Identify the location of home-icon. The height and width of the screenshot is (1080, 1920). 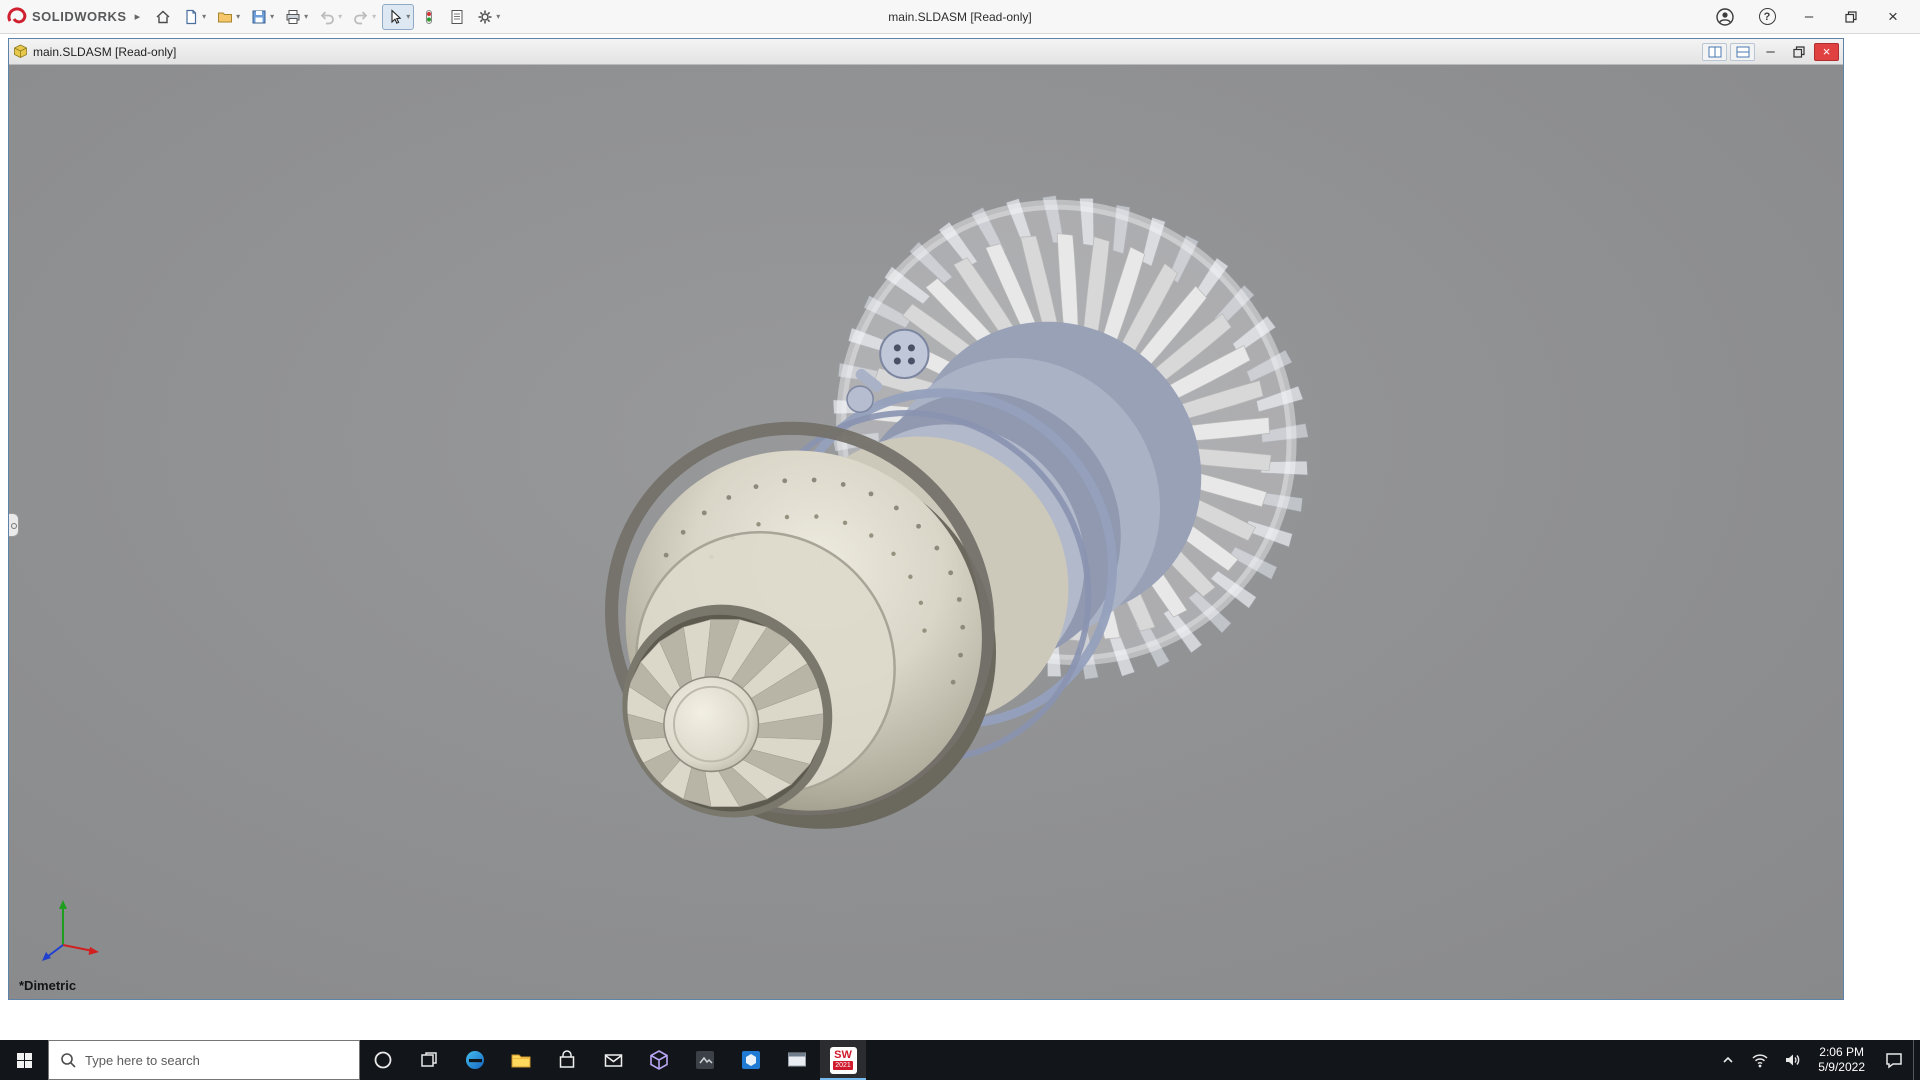
(163, 16).